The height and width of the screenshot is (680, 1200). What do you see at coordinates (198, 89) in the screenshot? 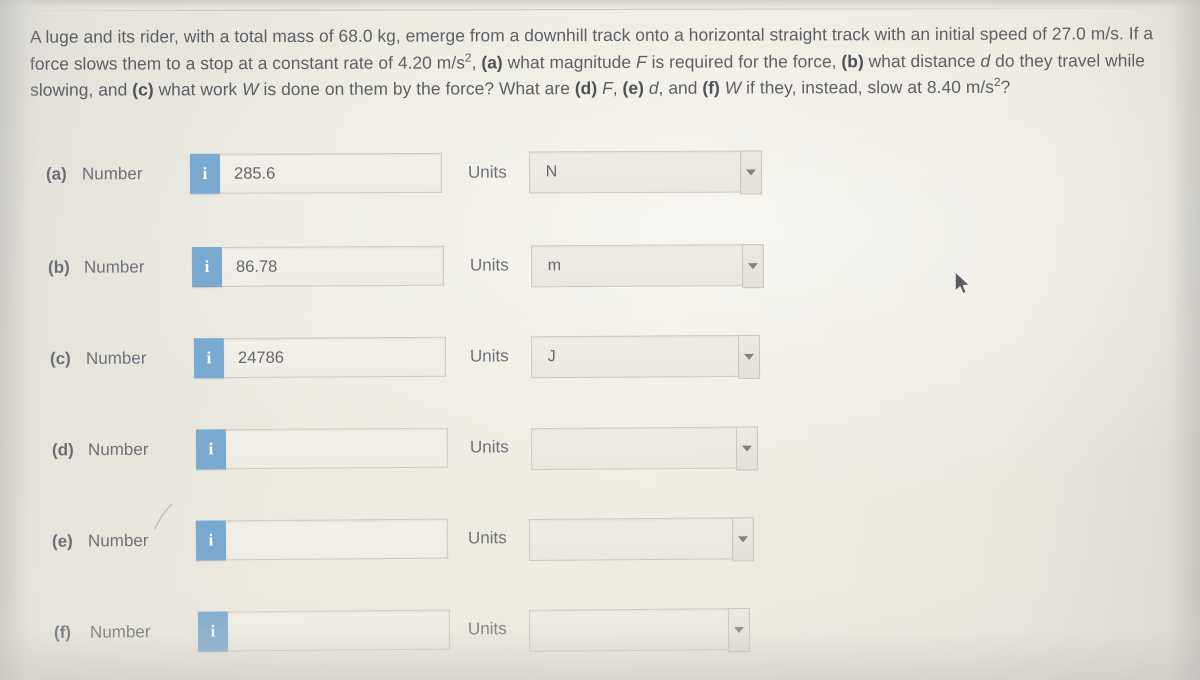
I see `problem-text-run: what work` at bounding box center [198, 89].